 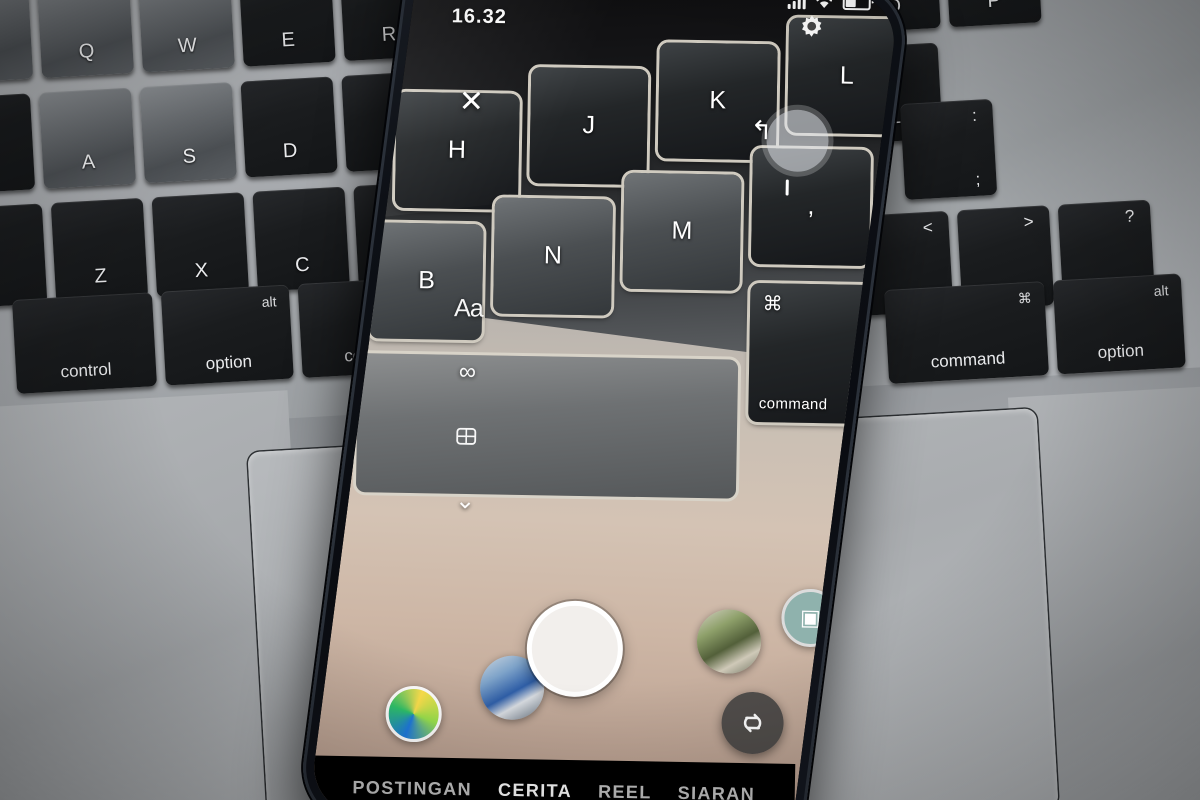 What do you see at coordinates (269, 302) in the screenshot?
I see `key-option-left-secondary: alt` at bounding box center [269, 302].